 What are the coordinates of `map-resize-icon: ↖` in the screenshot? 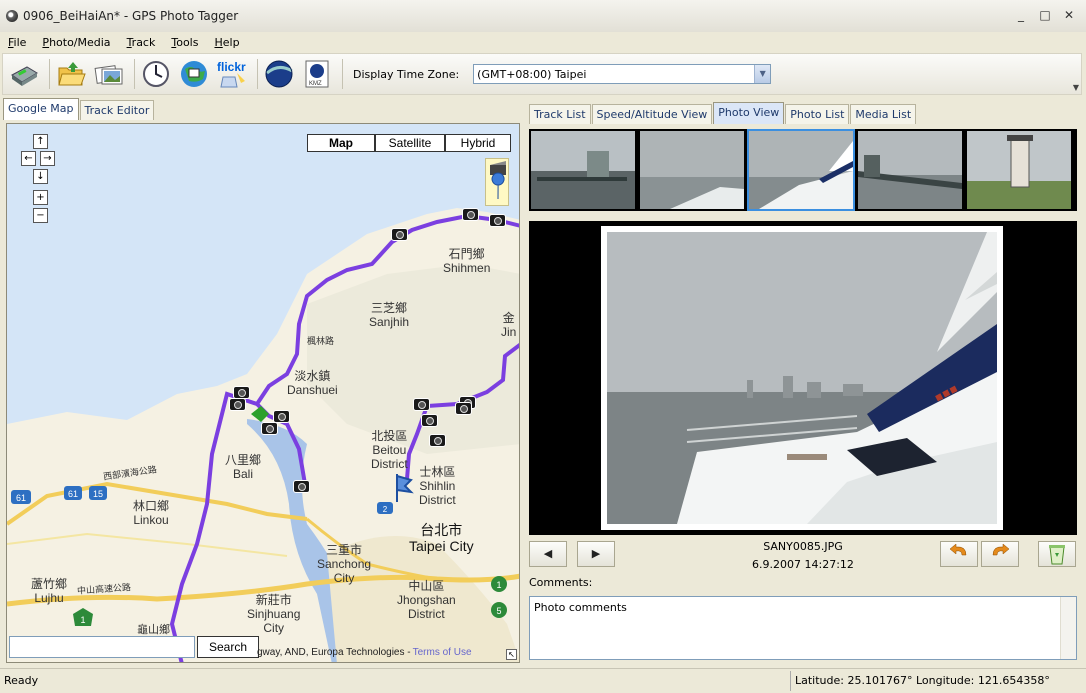 It's located at (511, 654).